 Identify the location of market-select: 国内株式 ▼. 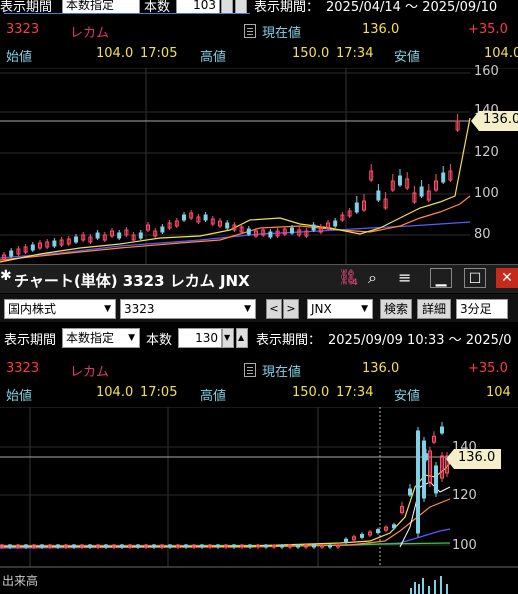
(60, 309).